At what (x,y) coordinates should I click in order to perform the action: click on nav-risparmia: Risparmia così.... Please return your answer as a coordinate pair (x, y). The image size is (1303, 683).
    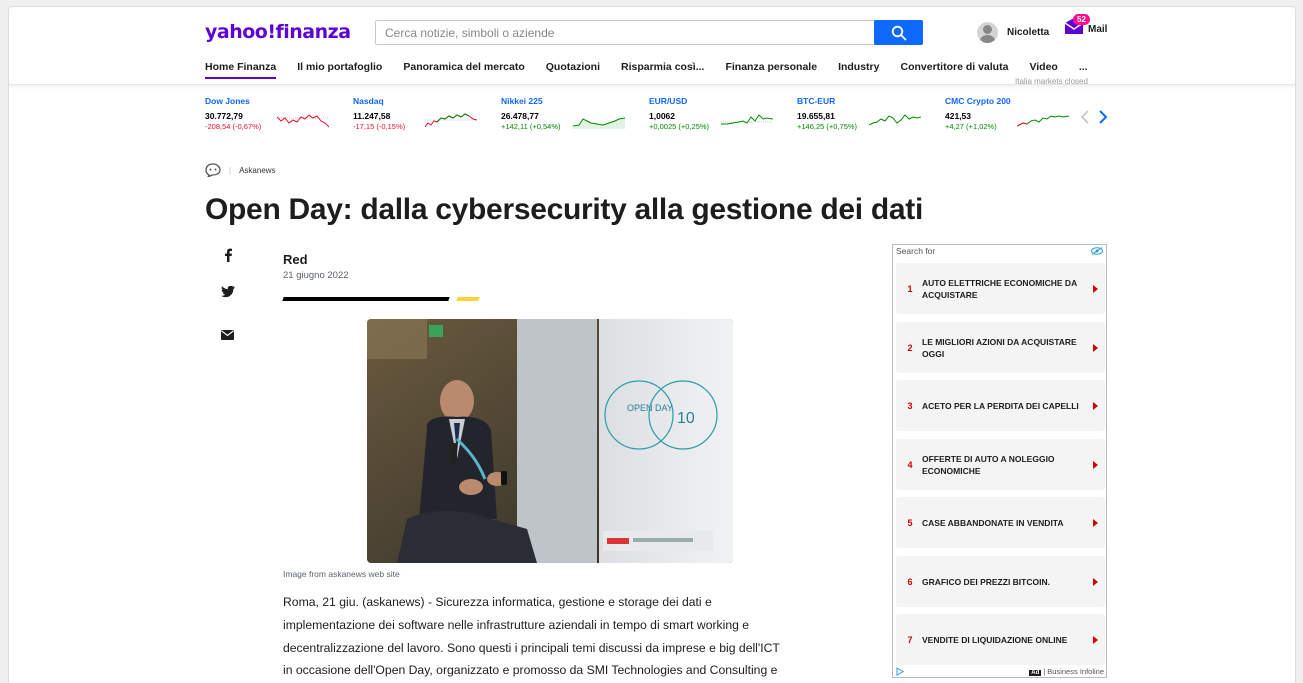
    Looking at the image, I should click on (662, 70).